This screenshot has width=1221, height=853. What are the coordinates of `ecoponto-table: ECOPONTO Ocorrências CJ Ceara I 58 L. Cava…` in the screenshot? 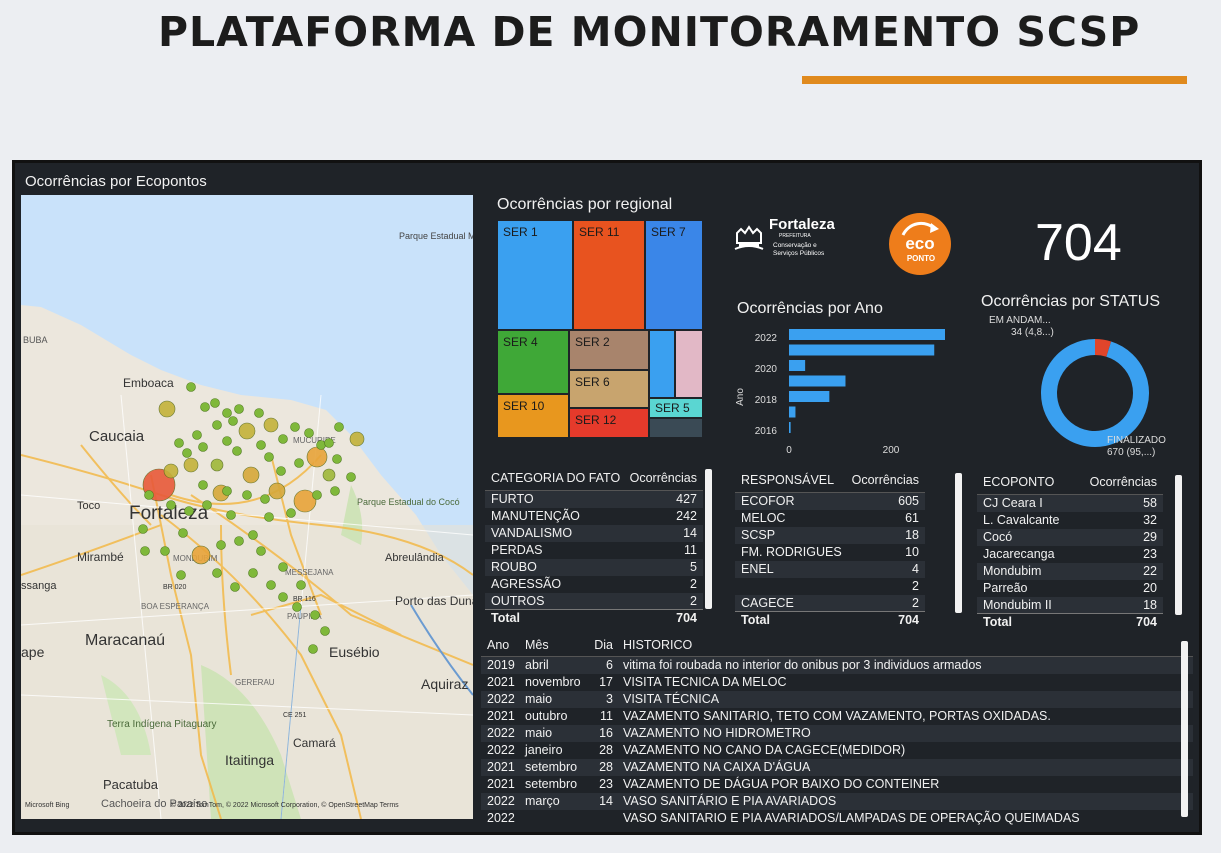 It's located at (1070, 549).